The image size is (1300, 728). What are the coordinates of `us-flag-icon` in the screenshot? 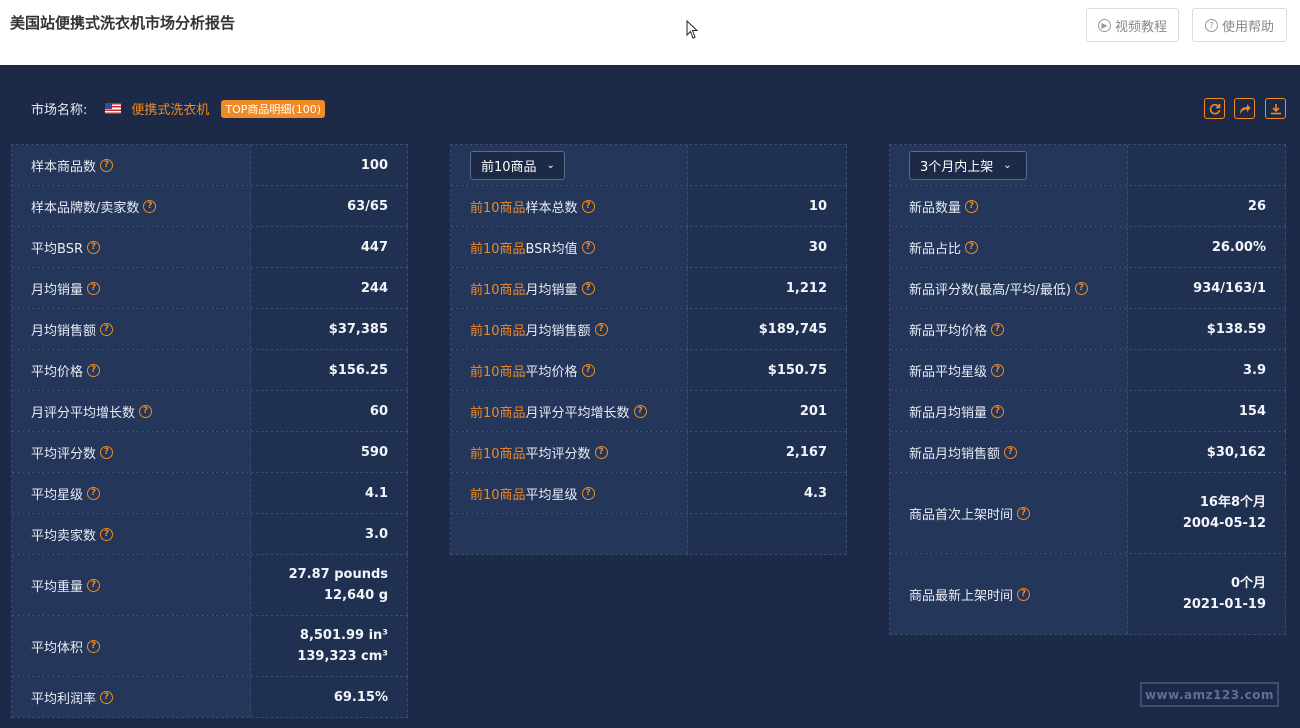 It's located at (113, 108).